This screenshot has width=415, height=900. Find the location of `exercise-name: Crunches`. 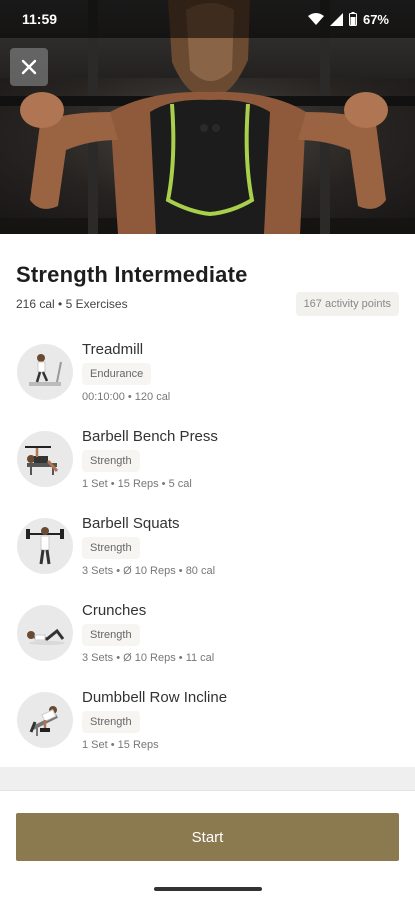

exercise-name: Crunches is located at coordinates (114, 610).